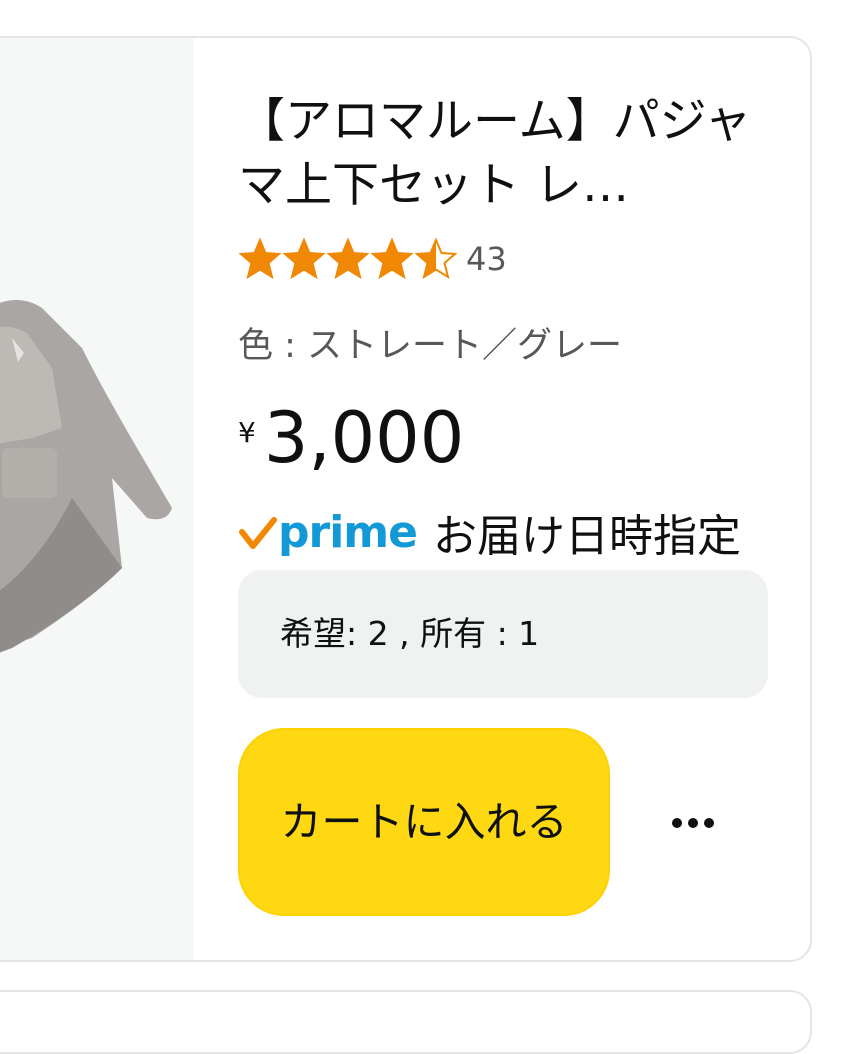 Image resolution: width=861 pixels, height=1054 pixels. Describe the element at coordinates (247, 432) in the screenshot. I see `price-currency: ¥` at that location.